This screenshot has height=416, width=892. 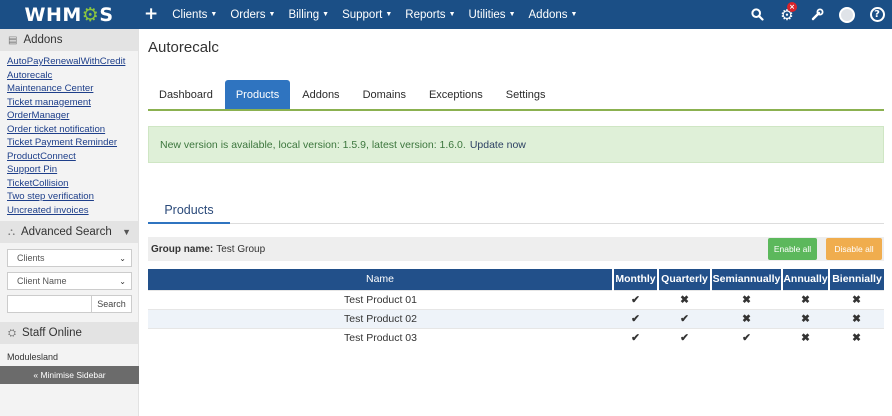 What do you see at coordinates (42, 281) in the screenshot?
I see `search-field-value: Client Name` at bounding box center [42, 281].